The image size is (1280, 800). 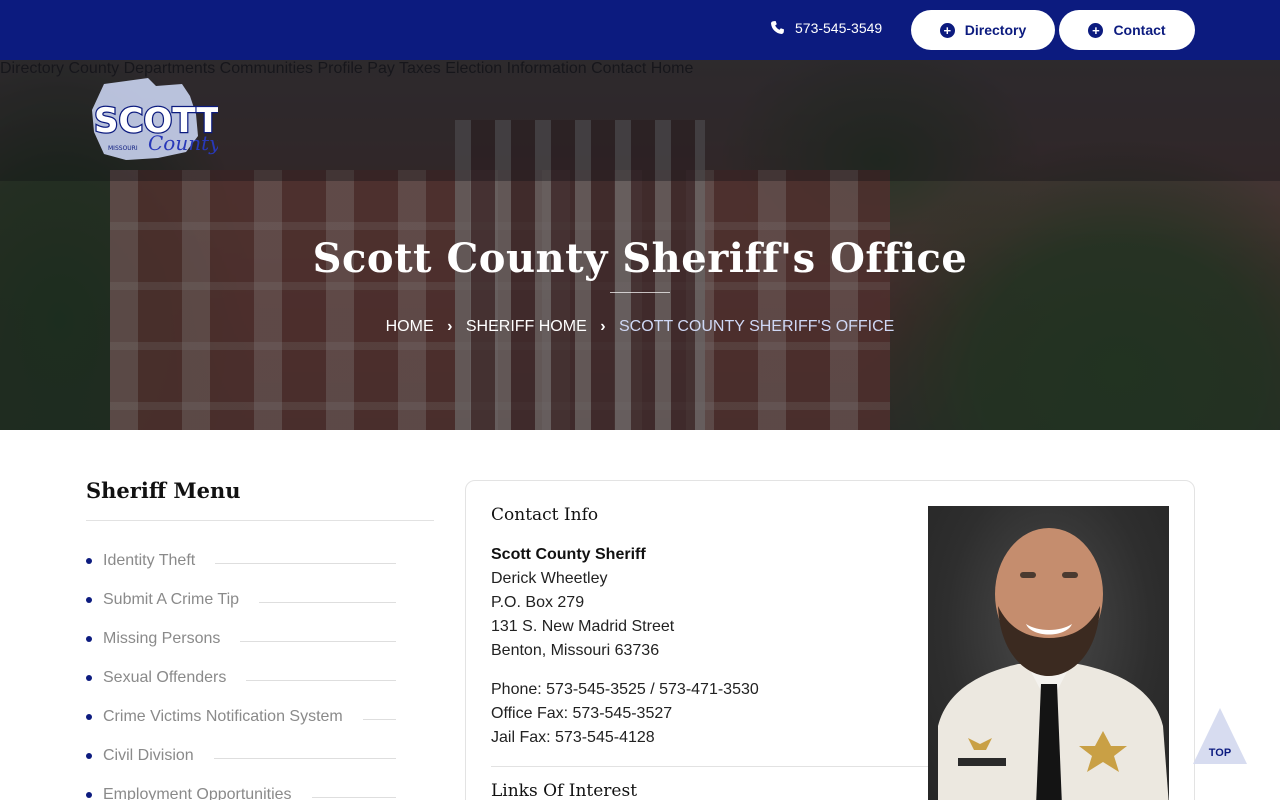 What do you see at coordinates (582, 713) in the screenshot?
I see `office-fax: Office Fax: 573-545-3527` at bounding box center [582, 713].